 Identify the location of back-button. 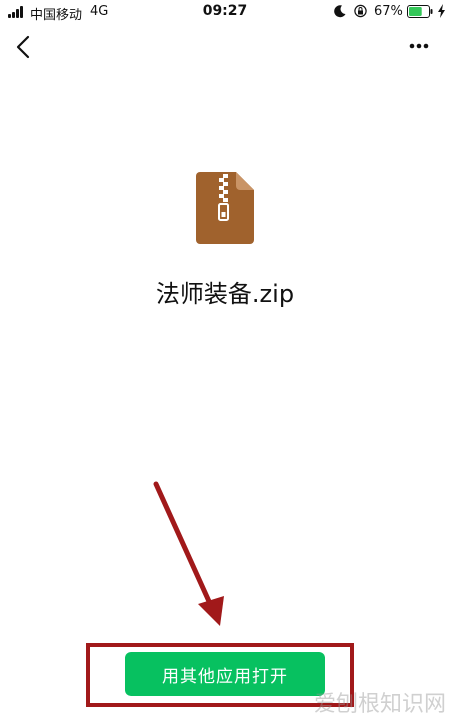
(23, 47).